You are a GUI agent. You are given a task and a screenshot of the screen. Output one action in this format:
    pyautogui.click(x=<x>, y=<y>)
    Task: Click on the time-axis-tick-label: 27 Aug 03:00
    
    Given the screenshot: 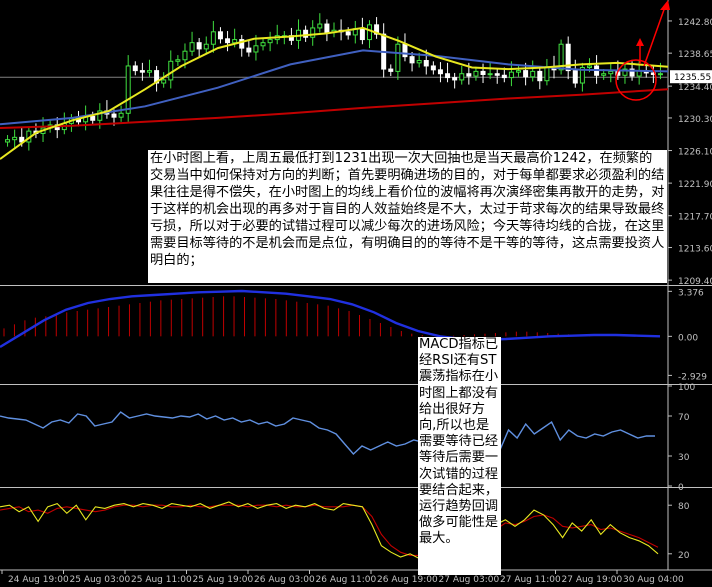 What is the action you would take?
    pyautogui.click(x=469, y=580)
    